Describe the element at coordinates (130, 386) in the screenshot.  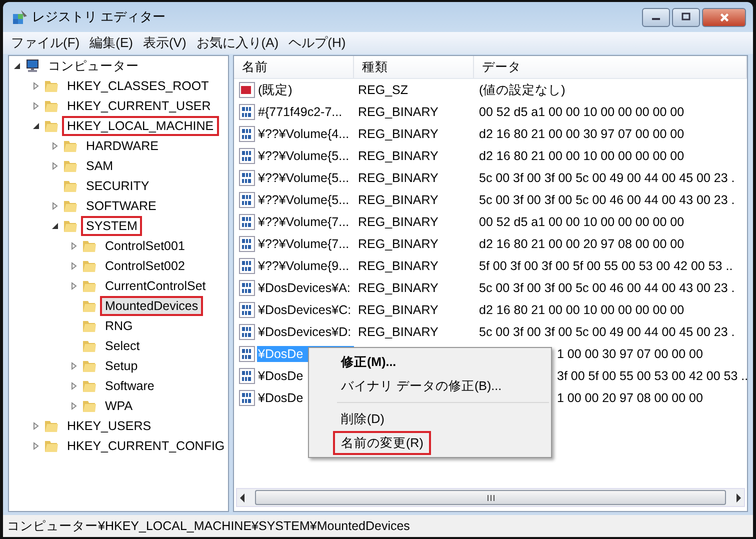
I see `tree-item: Software` at that location.